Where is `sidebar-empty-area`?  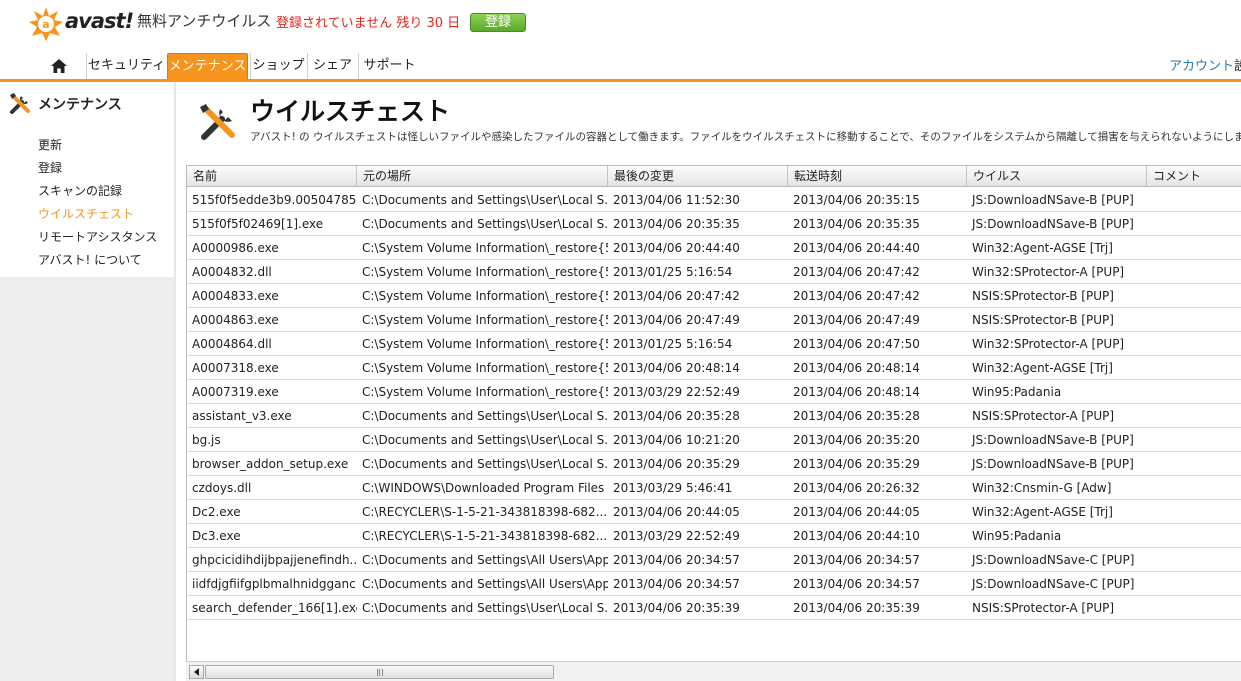
sidebar-empty-area is located at coordinates (88, 479).